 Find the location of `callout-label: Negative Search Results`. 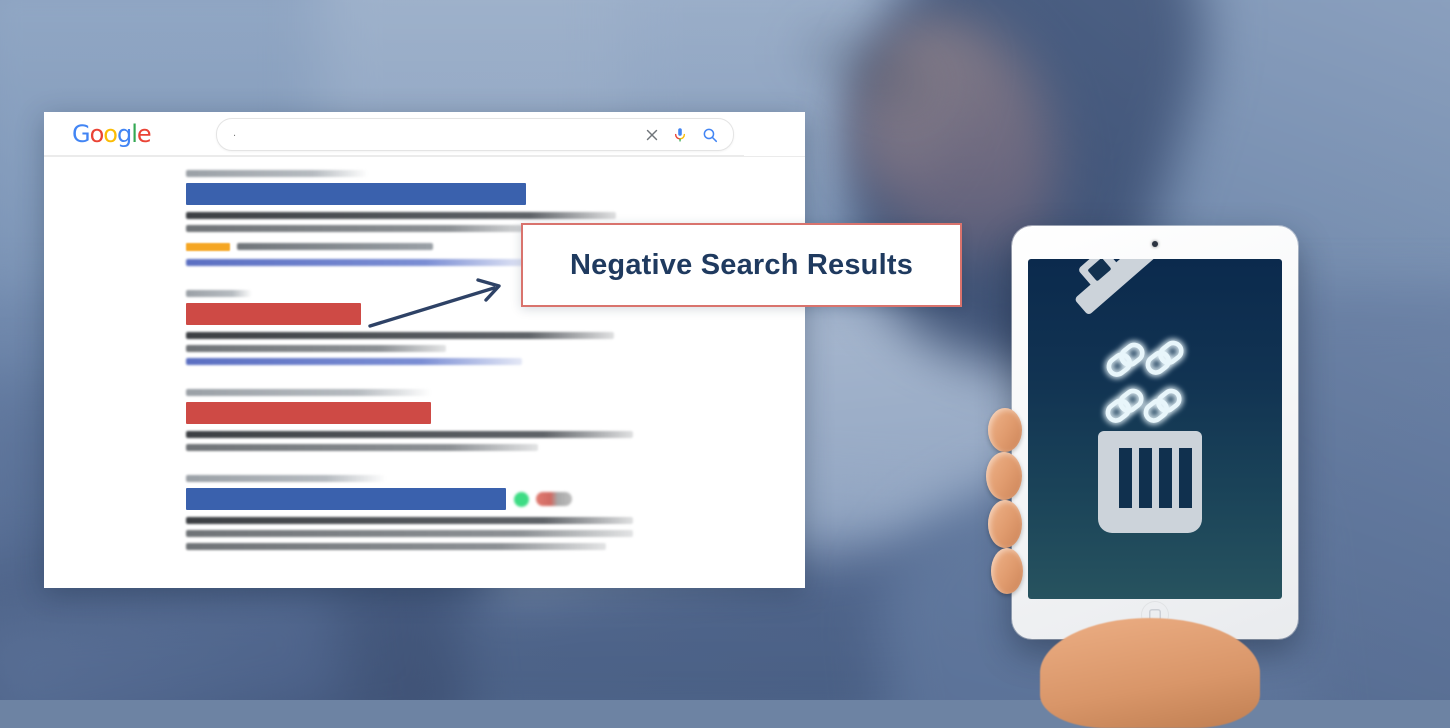

callout-label: Negative Search Results is located at coordinates (741, 264).